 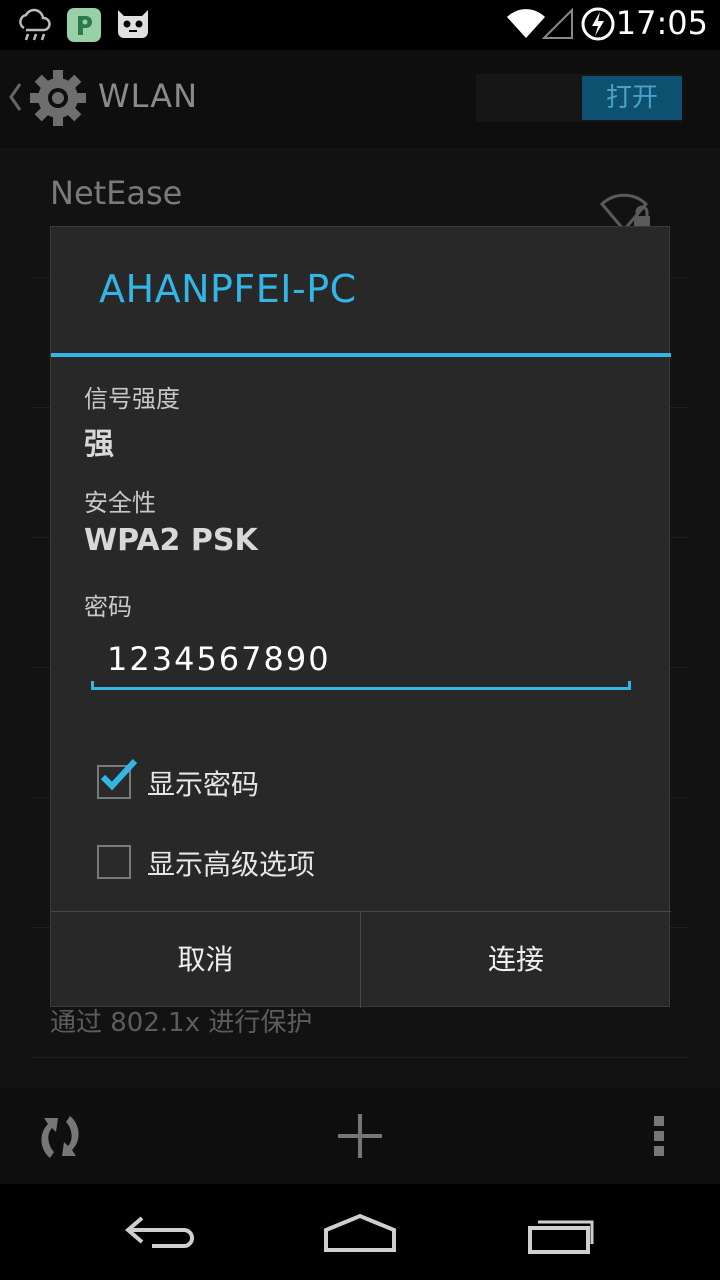 What do you see at coordinates (360, 1235) in the screenshot?
I see `home-icon` at bounding box center [360, 1235].